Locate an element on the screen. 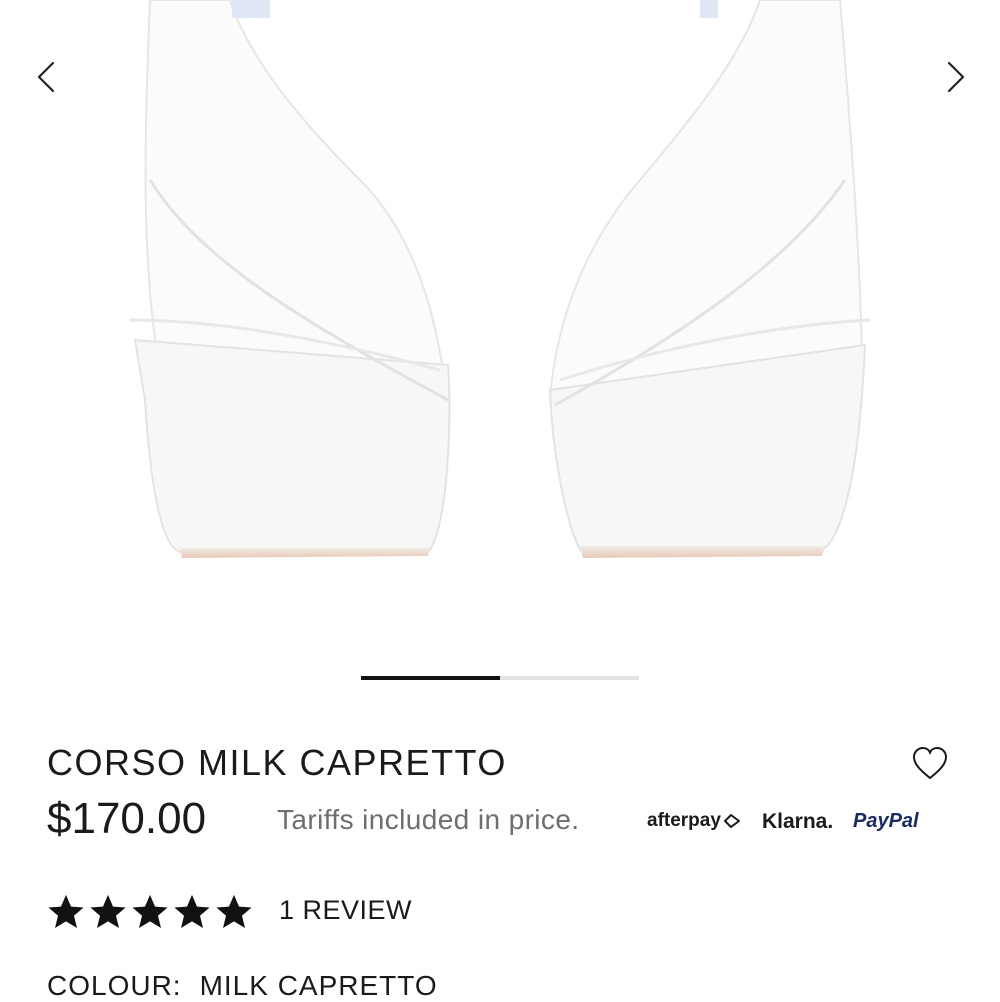 The height and width of the screenshot is (1002, 1000). product-title: CORSO MILK CAPRETTO is located at coordinates (277, 762).